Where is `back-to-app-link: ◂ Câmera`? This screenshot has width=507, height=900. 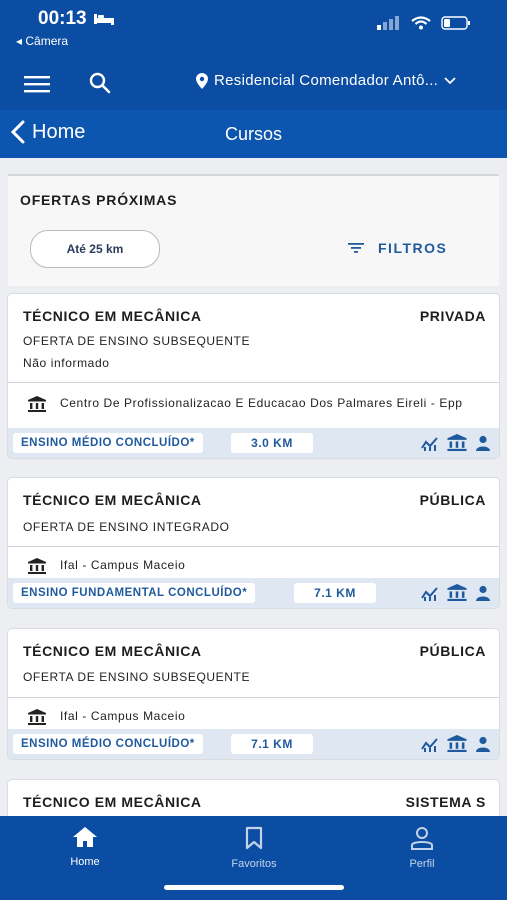 back-to-app-link: ◂ Câmera is located at coordinates (42, 41).